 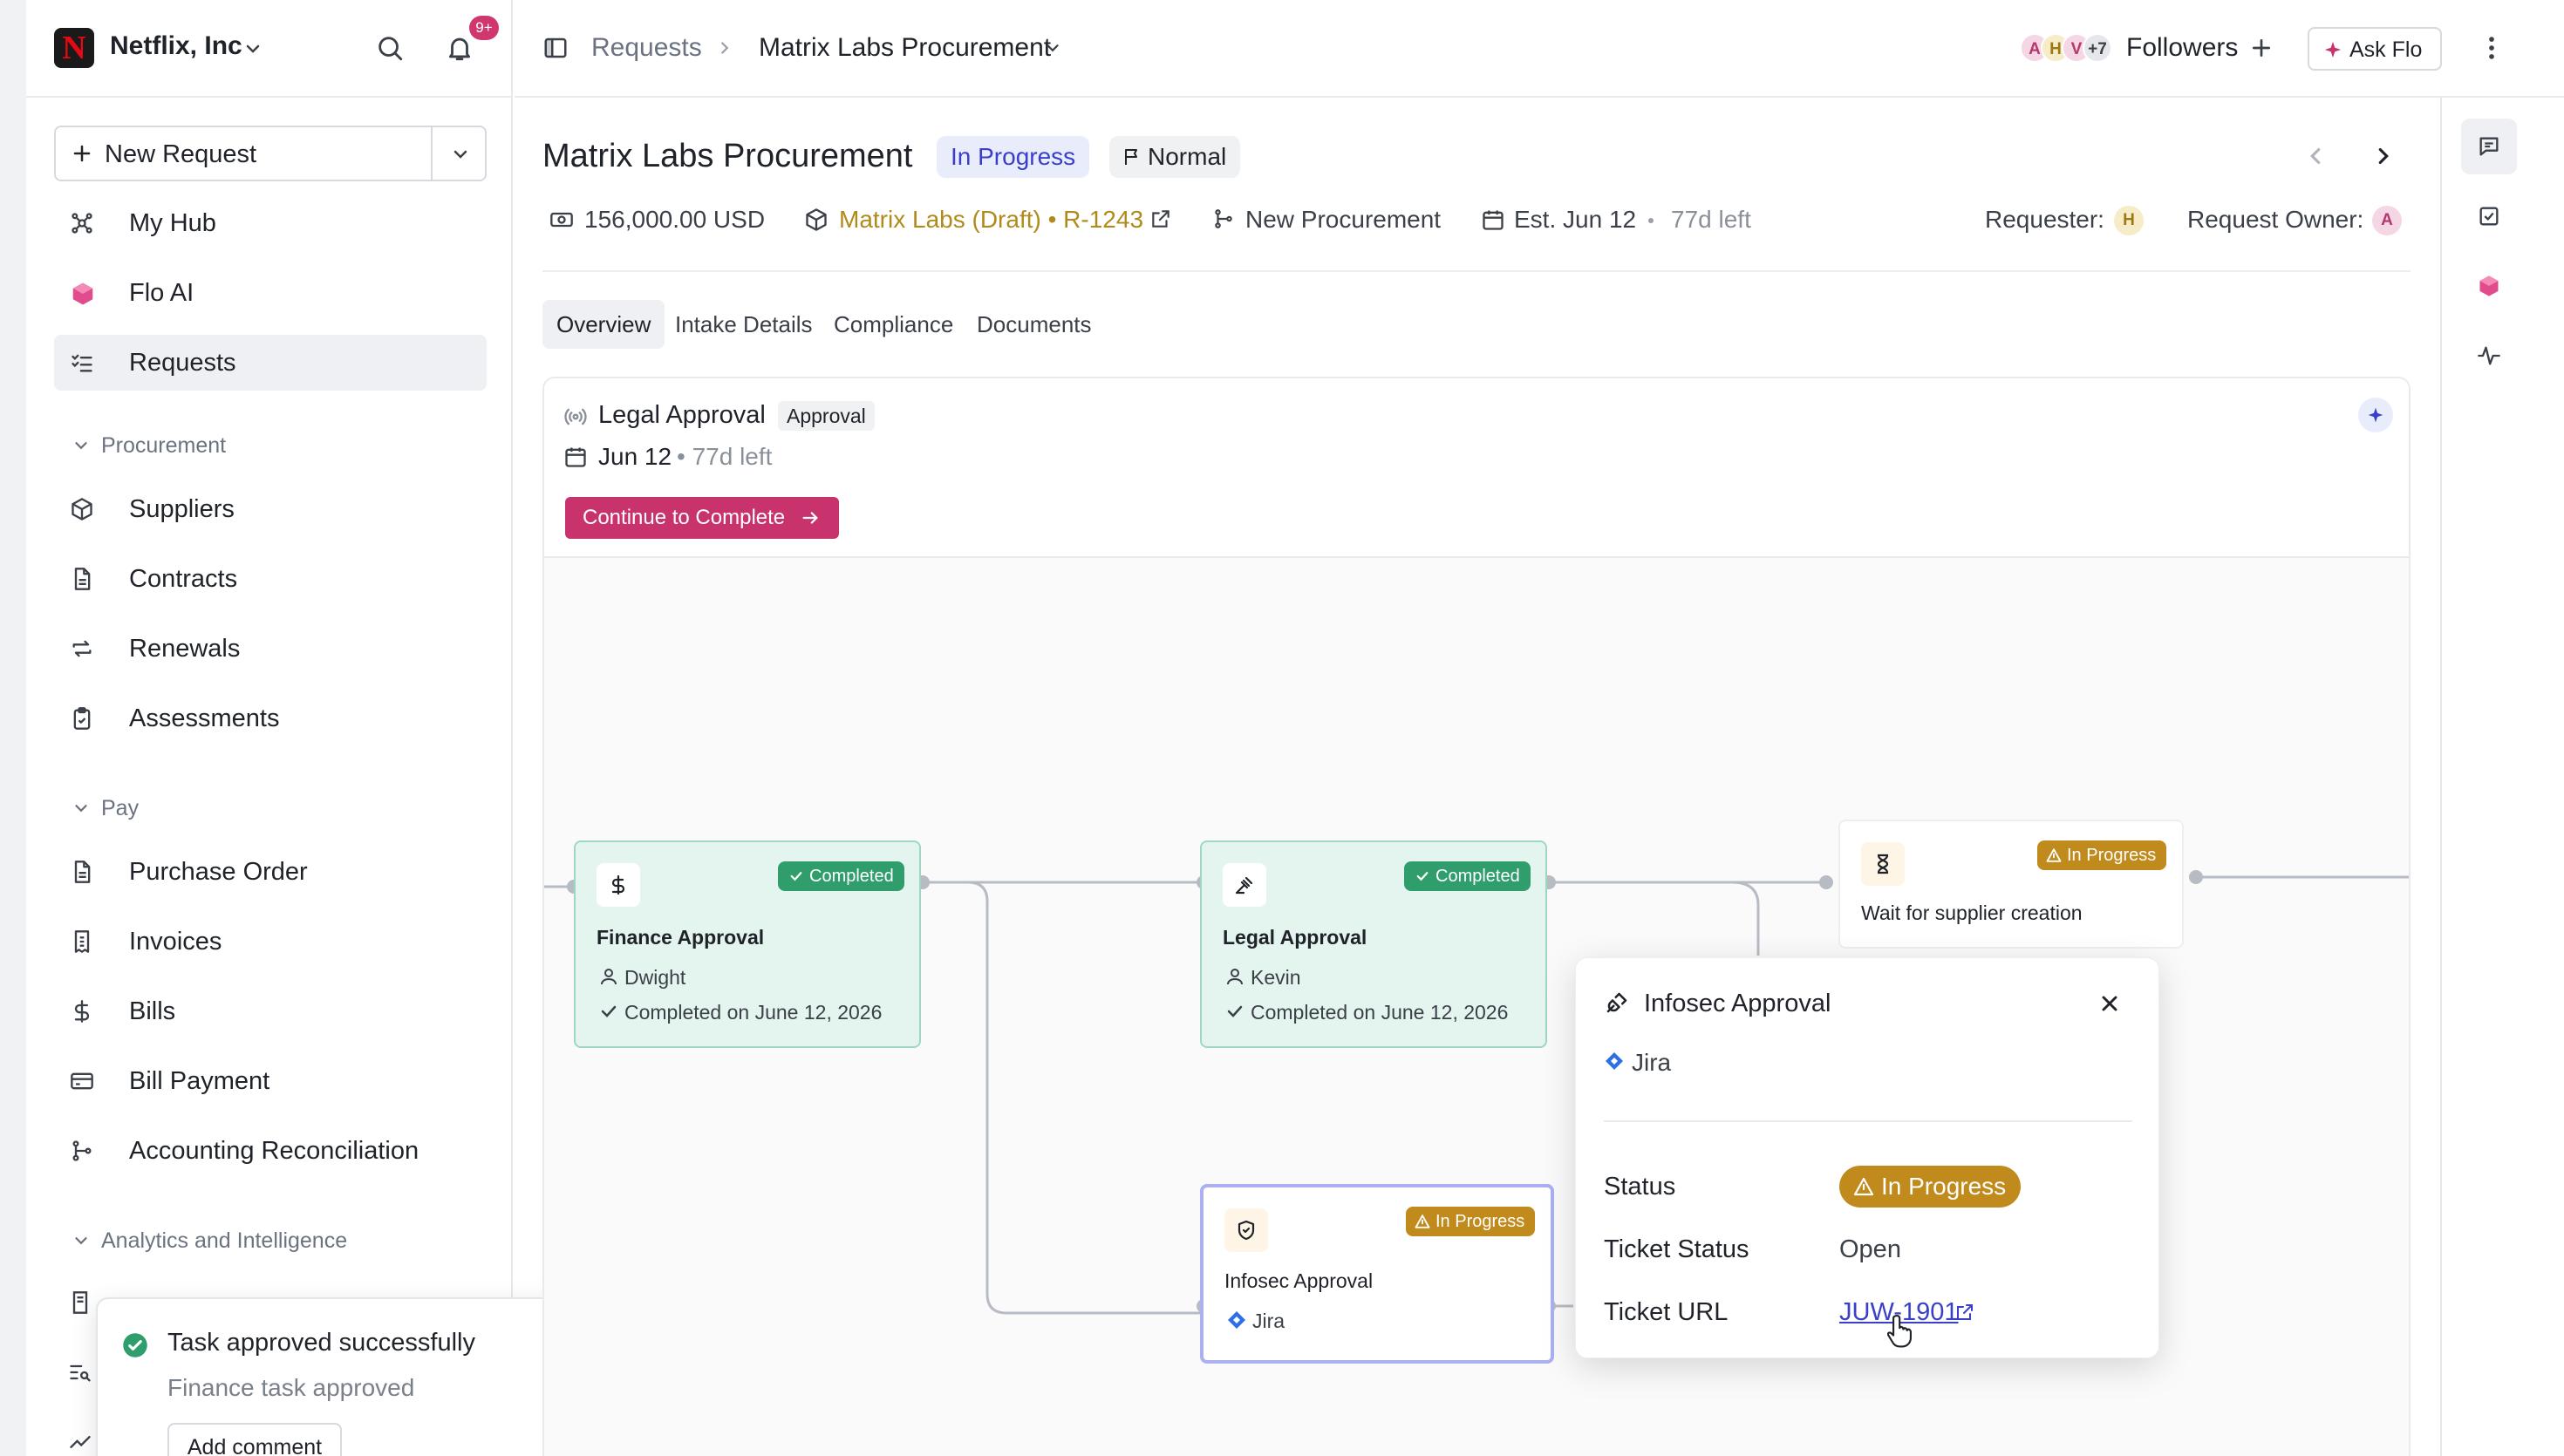 What do you see at coordinates (905, 48) in the screenshot?
I see `breadcrumb-current: Matrix Labs Procurement` at bounding box center [905, 48].